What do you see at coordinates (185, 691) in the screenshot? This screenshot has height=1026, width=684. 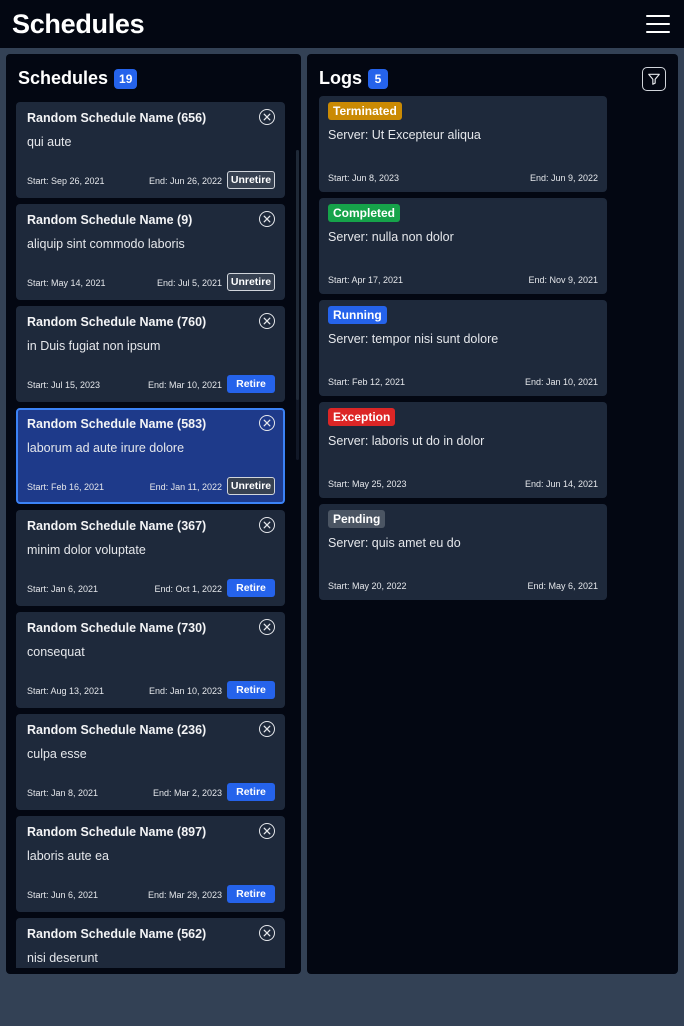 I see `schedule-end-date: End: Jan 10, 2023` at bounding box center [185, 691].